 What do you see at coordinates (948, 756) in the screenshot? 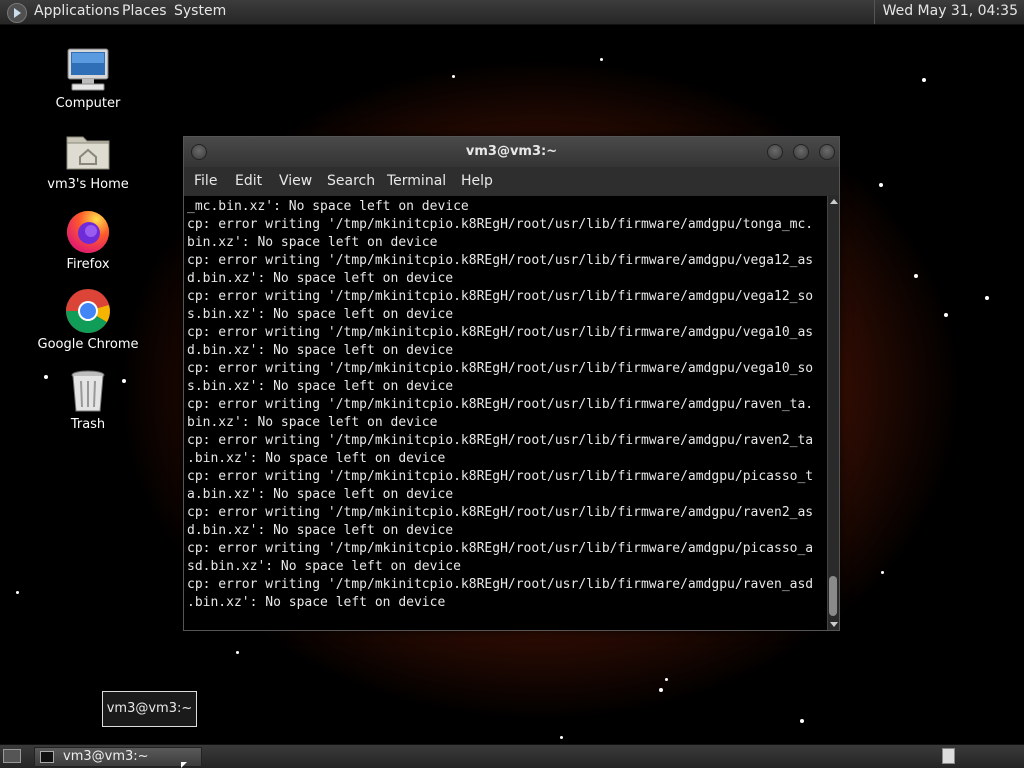
I see `workspace-switcher` at bounding box center [948, 756].